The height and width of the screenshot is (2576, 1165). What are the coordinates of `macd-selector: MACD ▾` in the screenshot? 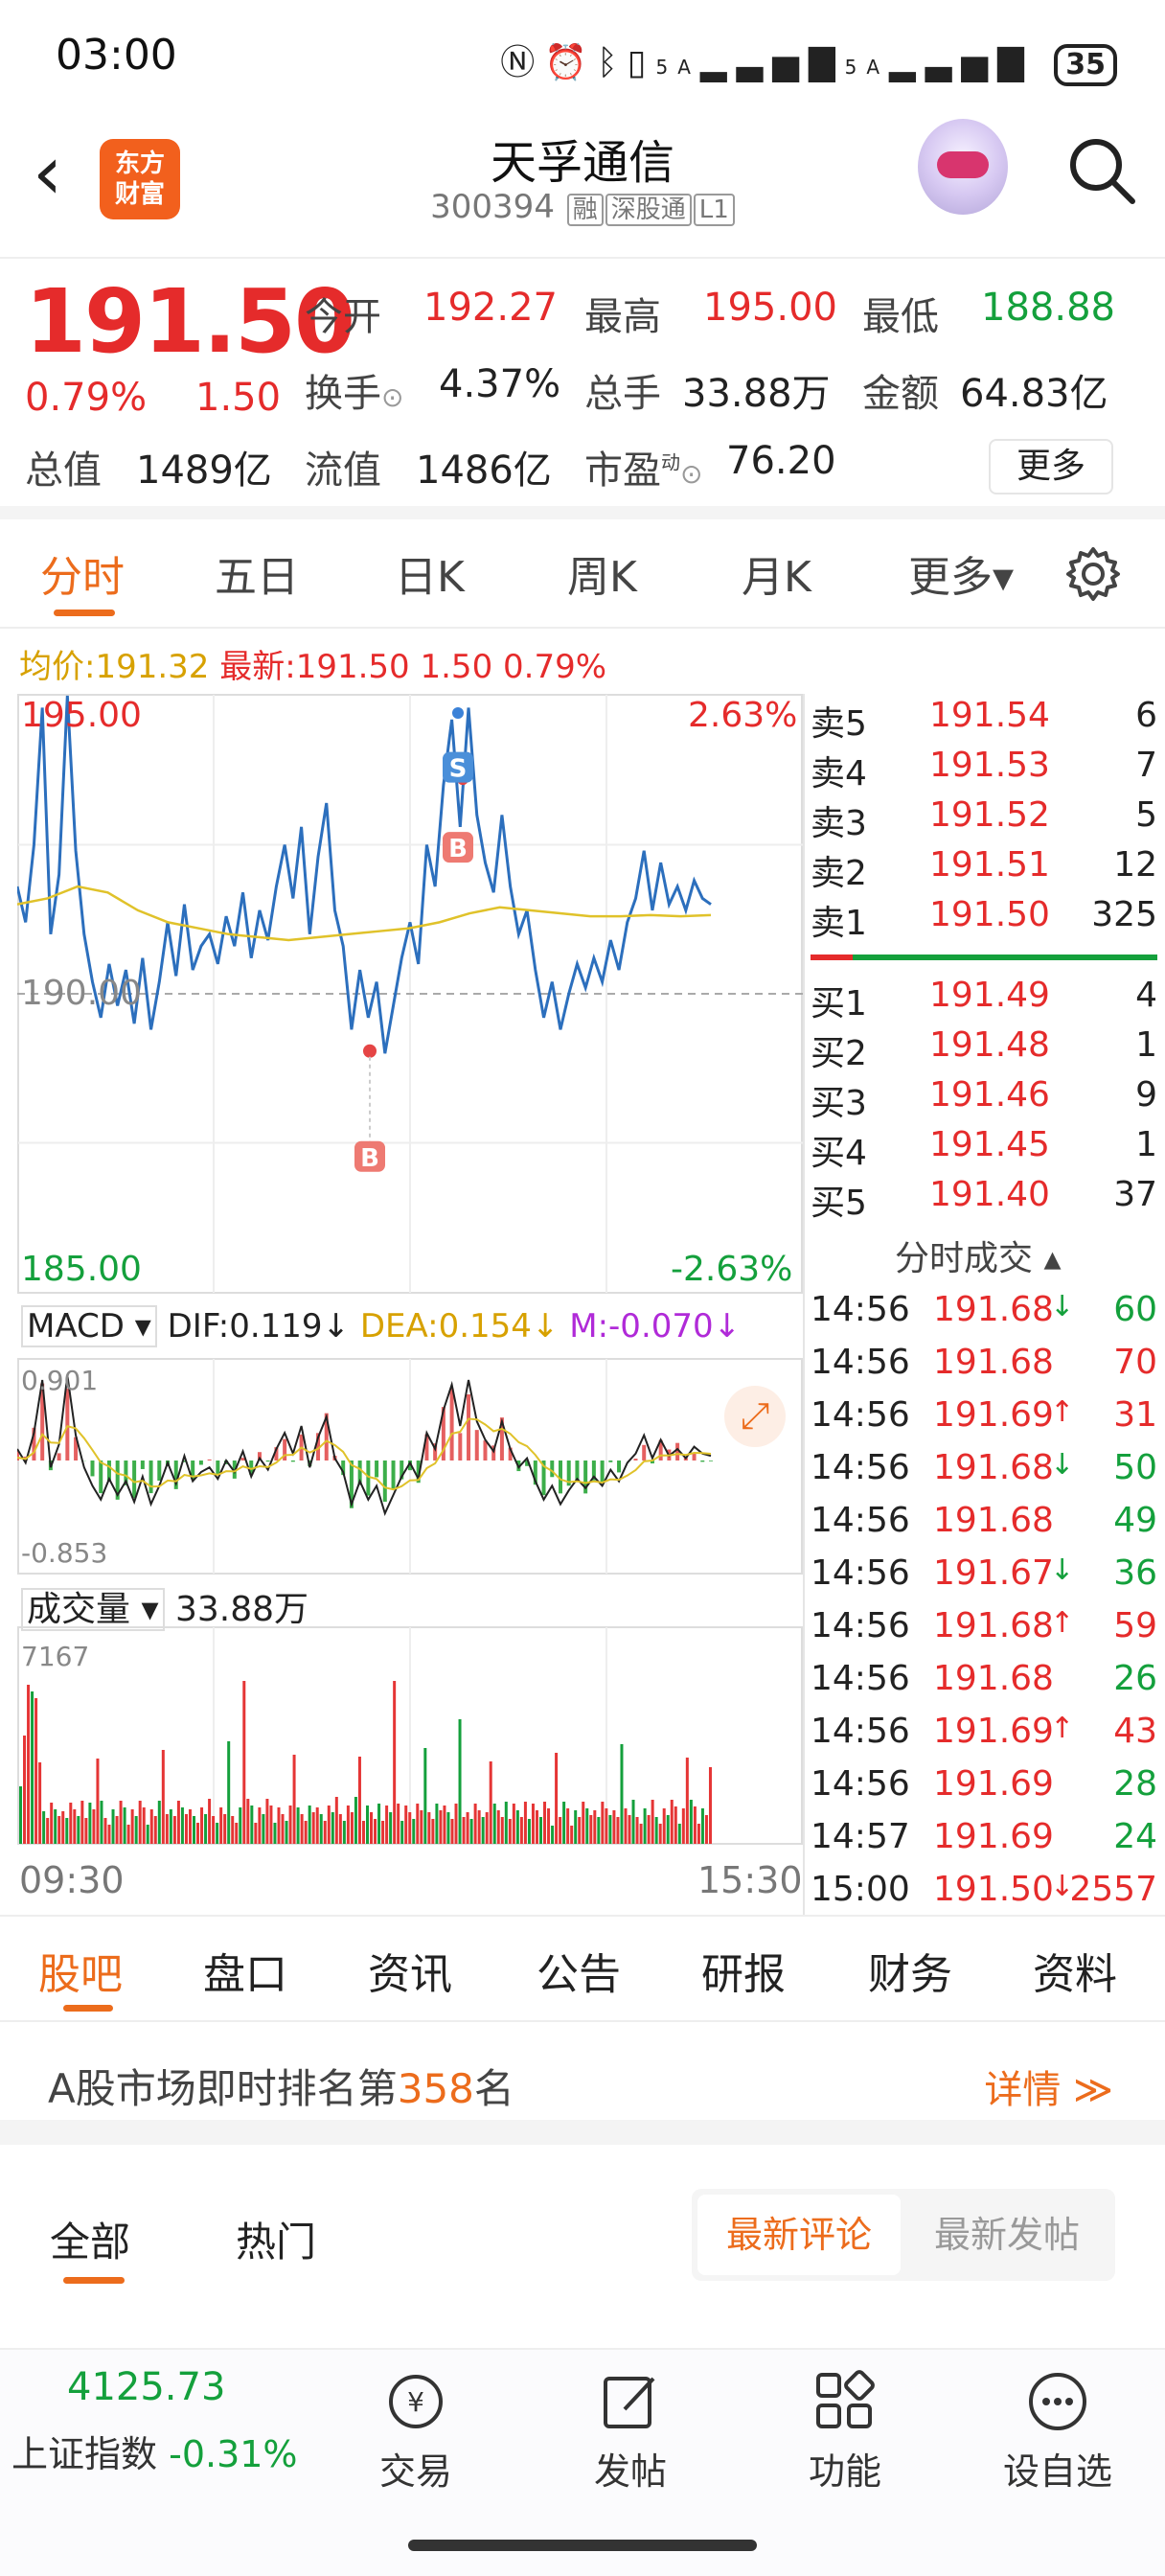 It's located at (89, 1326).